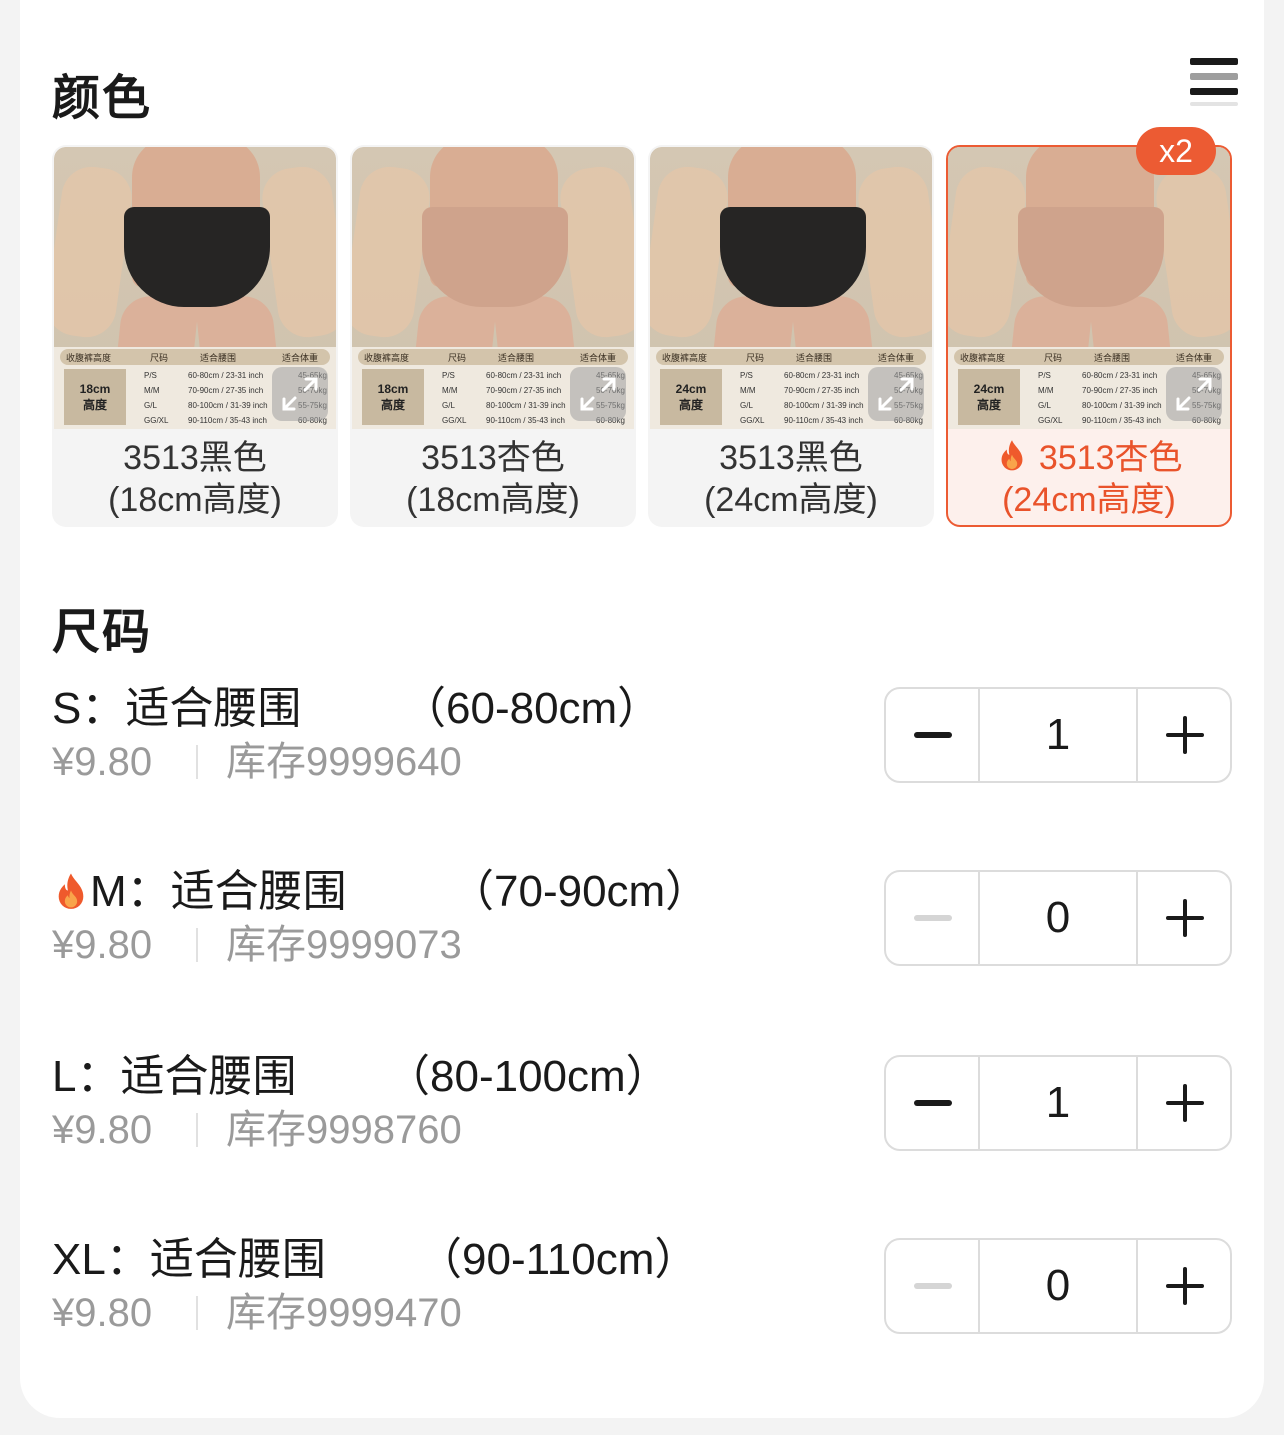 This screenshot has height=1435, width=1284. What do you see at coordinates (691, 397) in the screenshot?
I see `height-badge: 24cm 高度` at bounding box center [691, 397].